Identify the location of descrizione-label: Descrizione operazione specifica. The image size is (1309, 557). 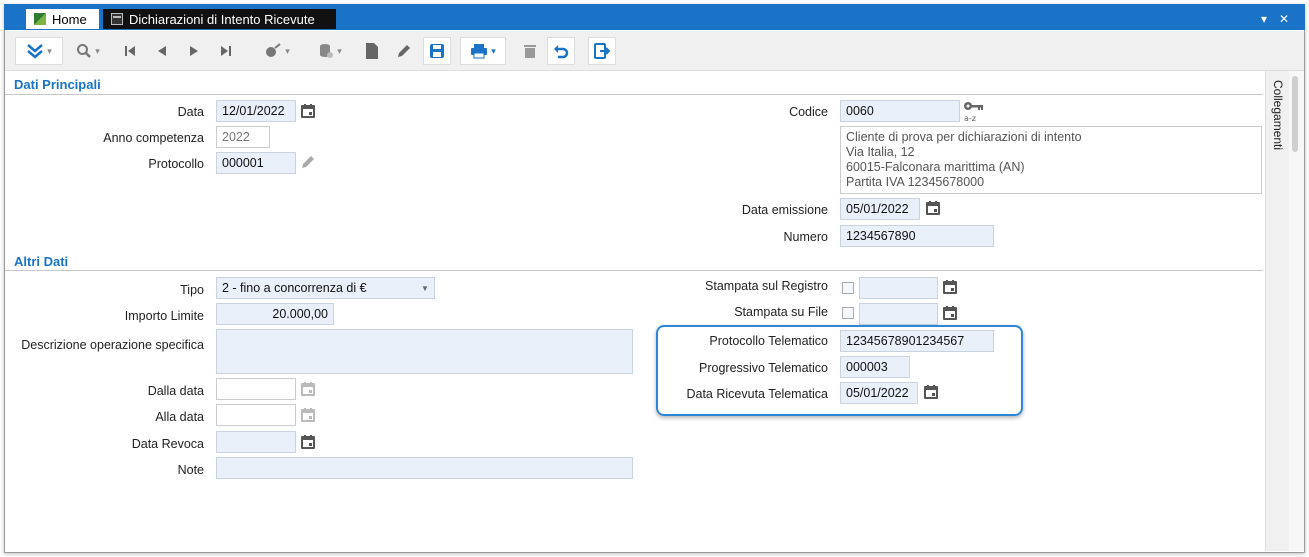
(112, 345).